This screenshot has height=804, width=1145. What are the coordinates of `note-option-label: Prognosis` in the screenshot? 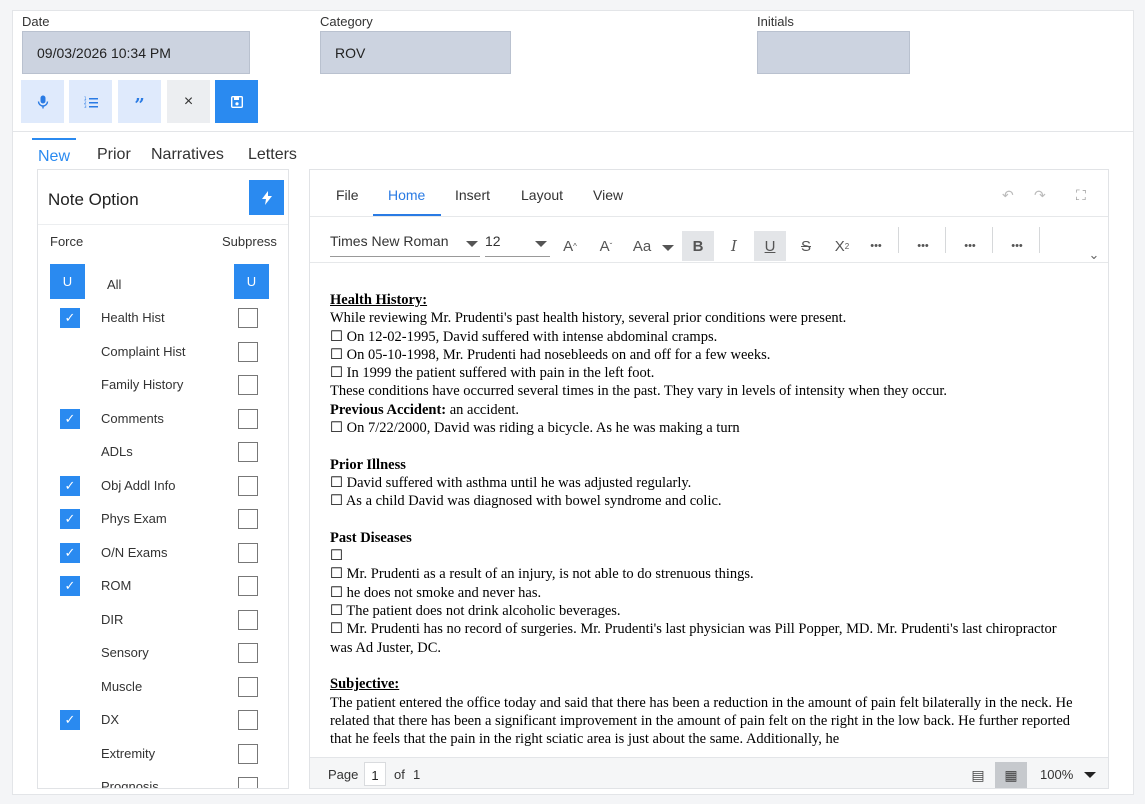 It's located at (130, 784).